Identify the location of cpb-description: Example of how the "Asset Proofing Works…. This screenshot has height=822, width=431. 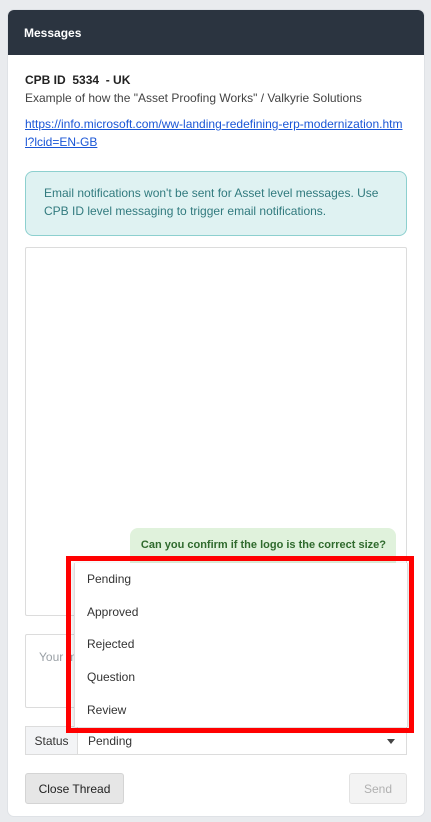
(193, 98).